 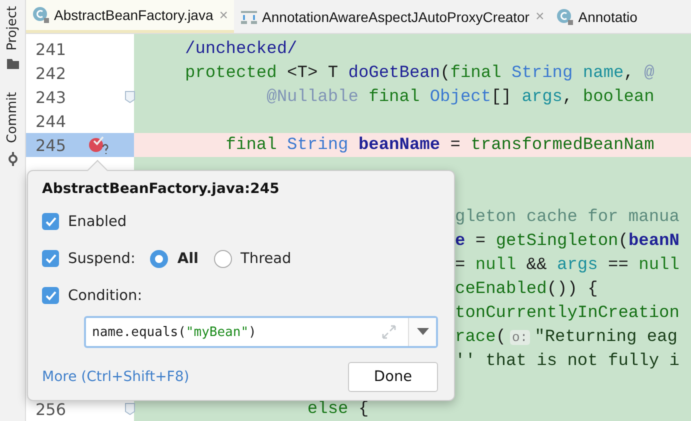 What do you see at coordinates (97, 222) in the screenshot?
I see `checkbox-label: Enabled` at bounding box center [97, 222].